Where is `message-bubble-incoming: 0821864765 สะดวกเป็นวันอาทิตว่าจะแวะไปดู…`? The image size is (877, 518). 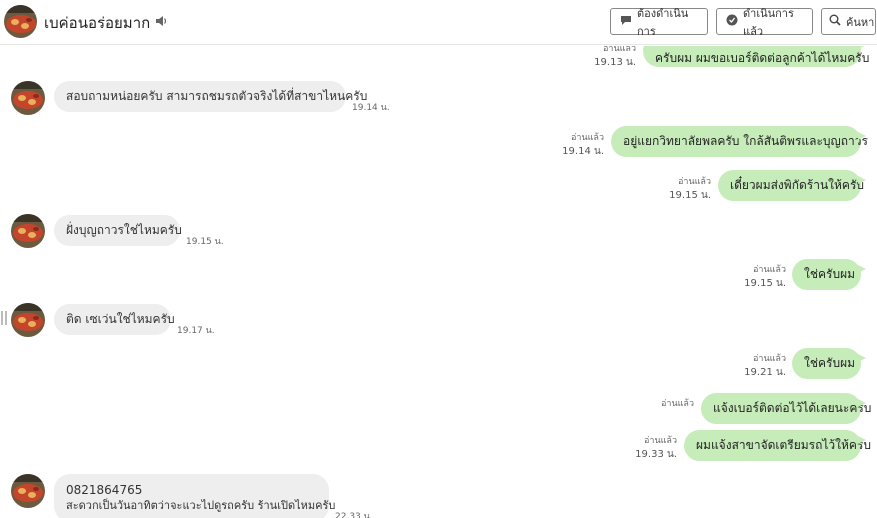 message-bubble-incoming: 0821864765 สะดวกเป็นวันอาทิตว่าจะแวะไปดู… is located at coordinates (195, 496).